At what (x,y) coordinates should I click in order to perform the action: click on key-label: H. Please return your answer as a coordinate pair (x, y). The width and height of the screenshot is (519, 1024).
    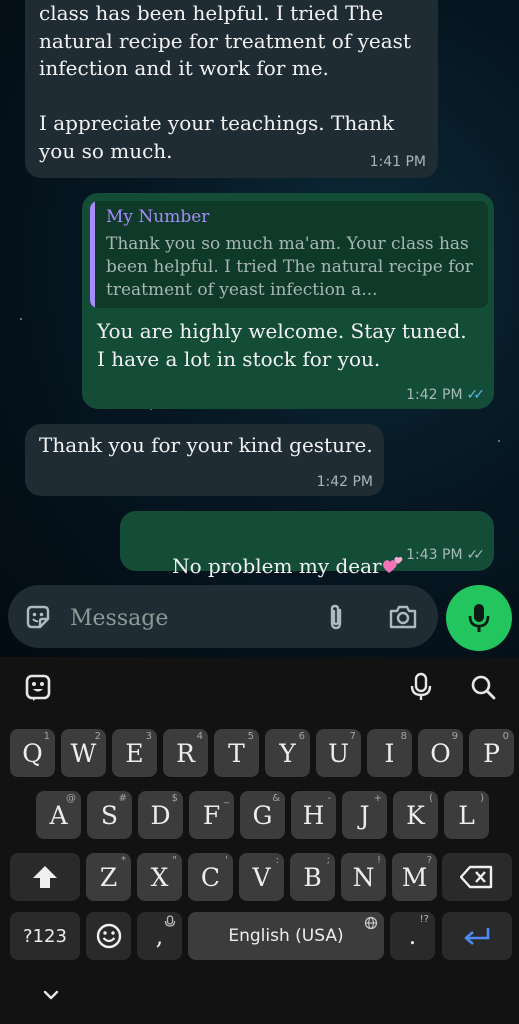
    Looking at the image, I should click on (313, 815).